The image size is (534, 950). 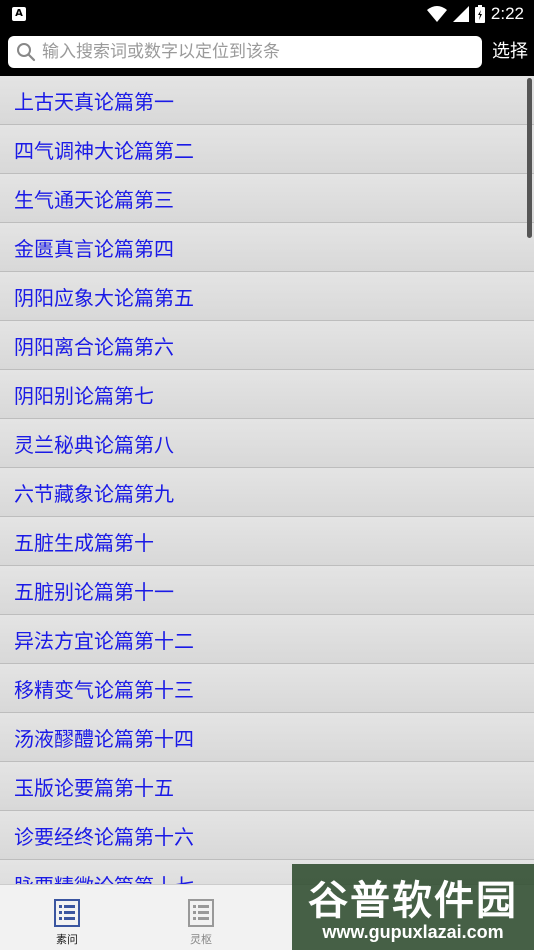 I want to click on list-item: 六节藏象论篇第九, so click(x=267, y=492).